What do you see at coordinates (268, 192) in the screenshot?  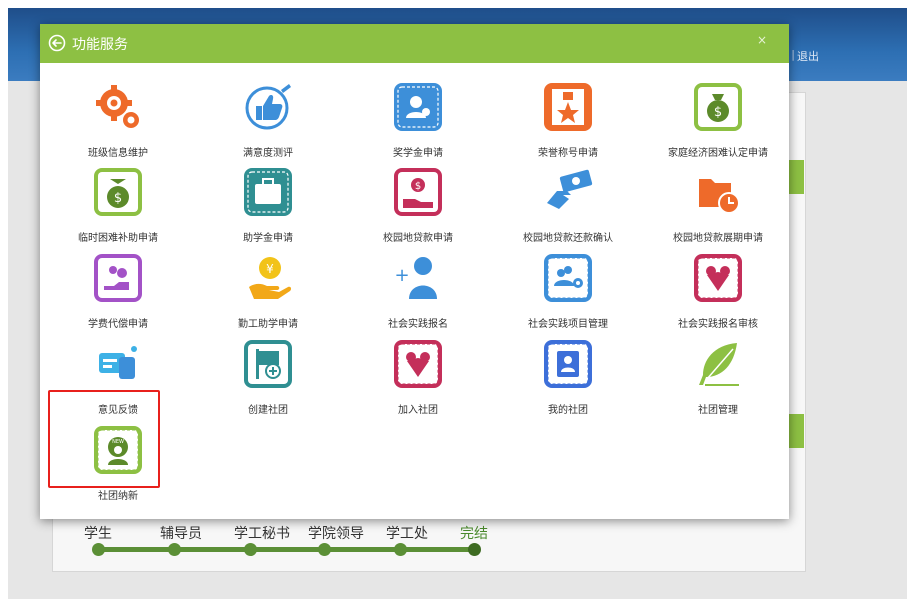 I see `briefcase-icon` at bounding box center [268, 192].